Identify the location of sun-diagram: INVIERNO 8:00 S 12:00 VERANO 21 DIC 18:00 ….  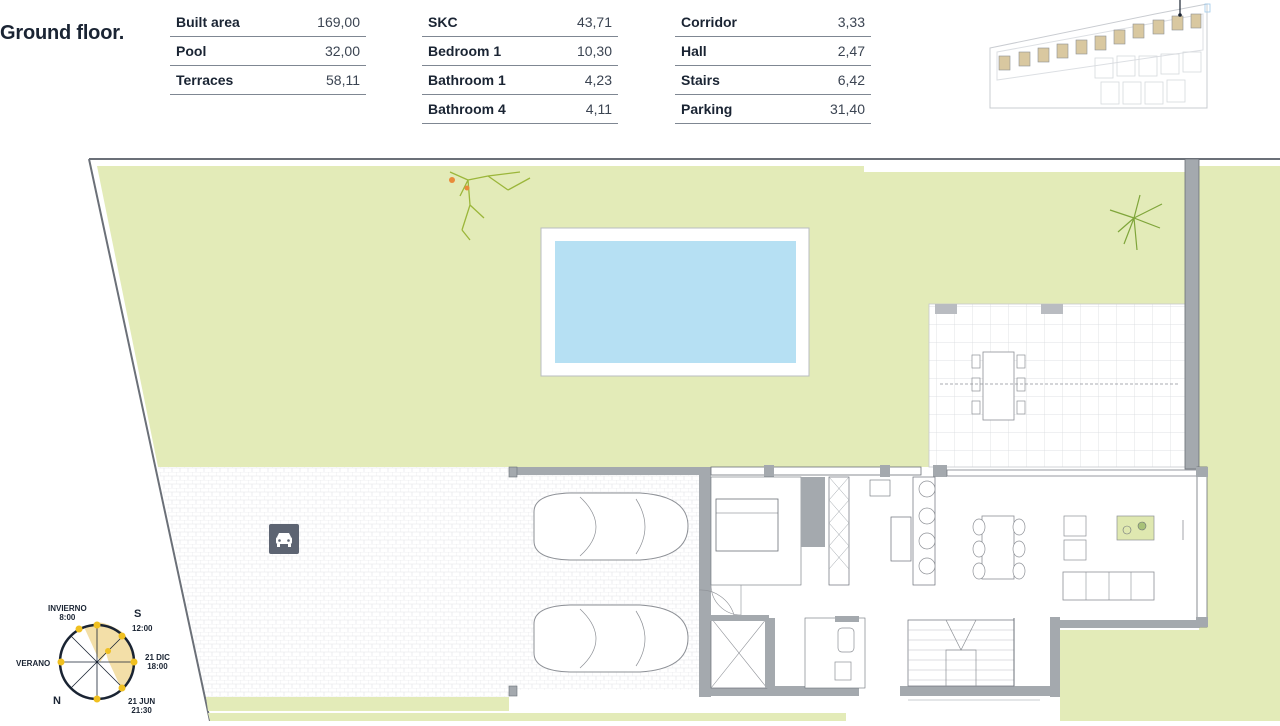
(100, 660).